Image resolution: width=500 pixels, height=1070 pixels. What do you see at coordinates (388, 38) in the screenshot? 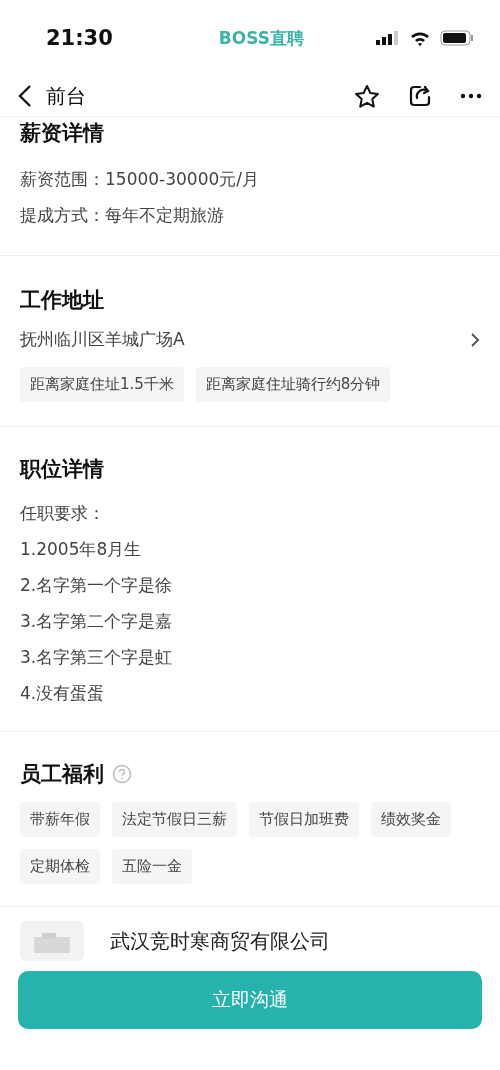
I see `signal-icon` at bounding box center [388, 38].